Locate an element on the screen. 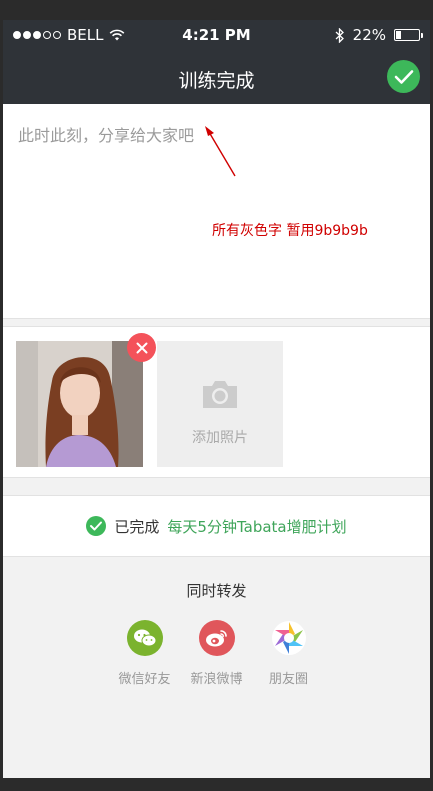 The height and width of the screenshot is (791, 433). battery-icon is located at coordinates (408, 35).